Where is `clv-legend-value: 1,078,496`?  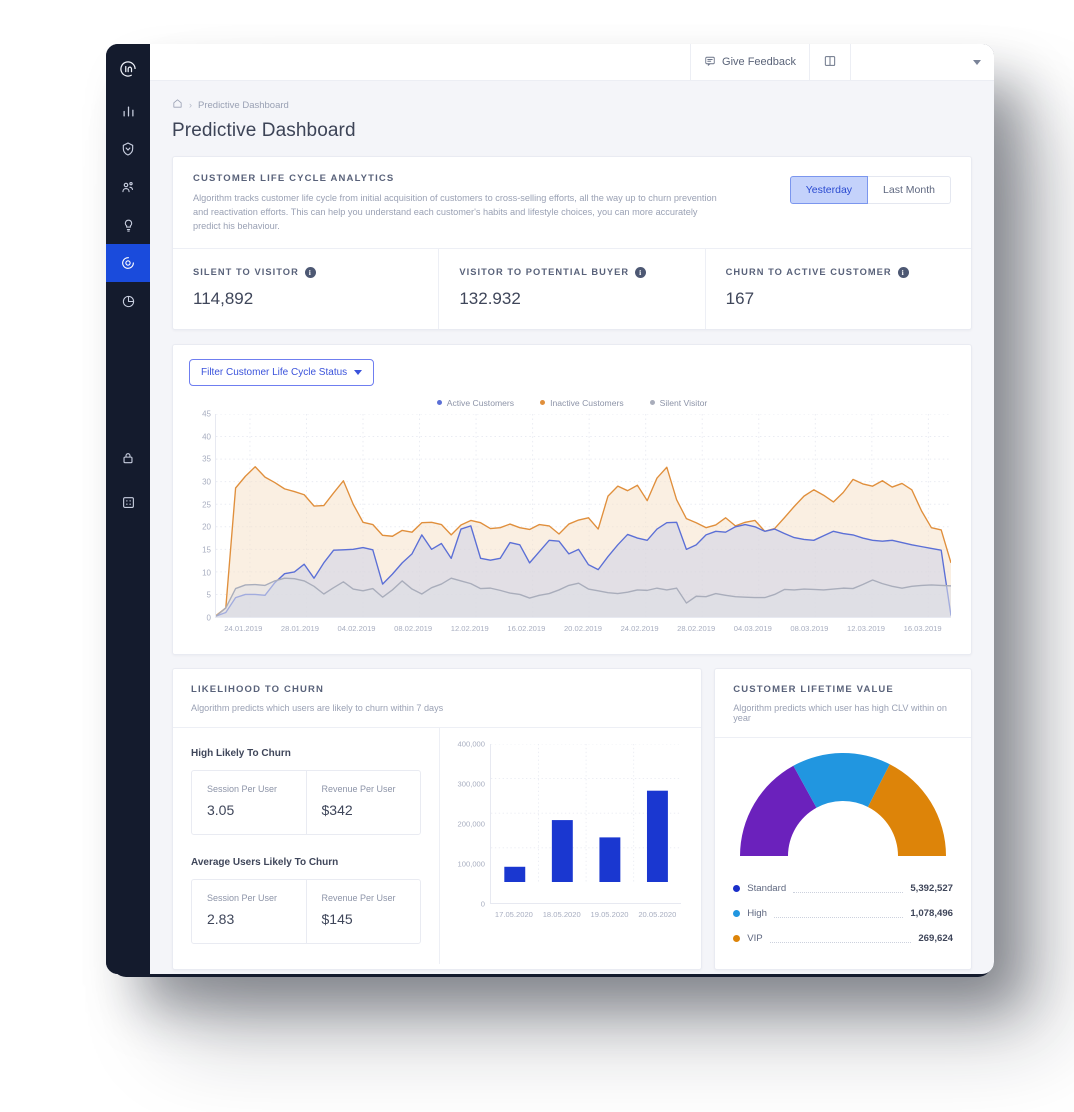
clv-legend-value: 1,078,496 is located at coordinates (931, 913).